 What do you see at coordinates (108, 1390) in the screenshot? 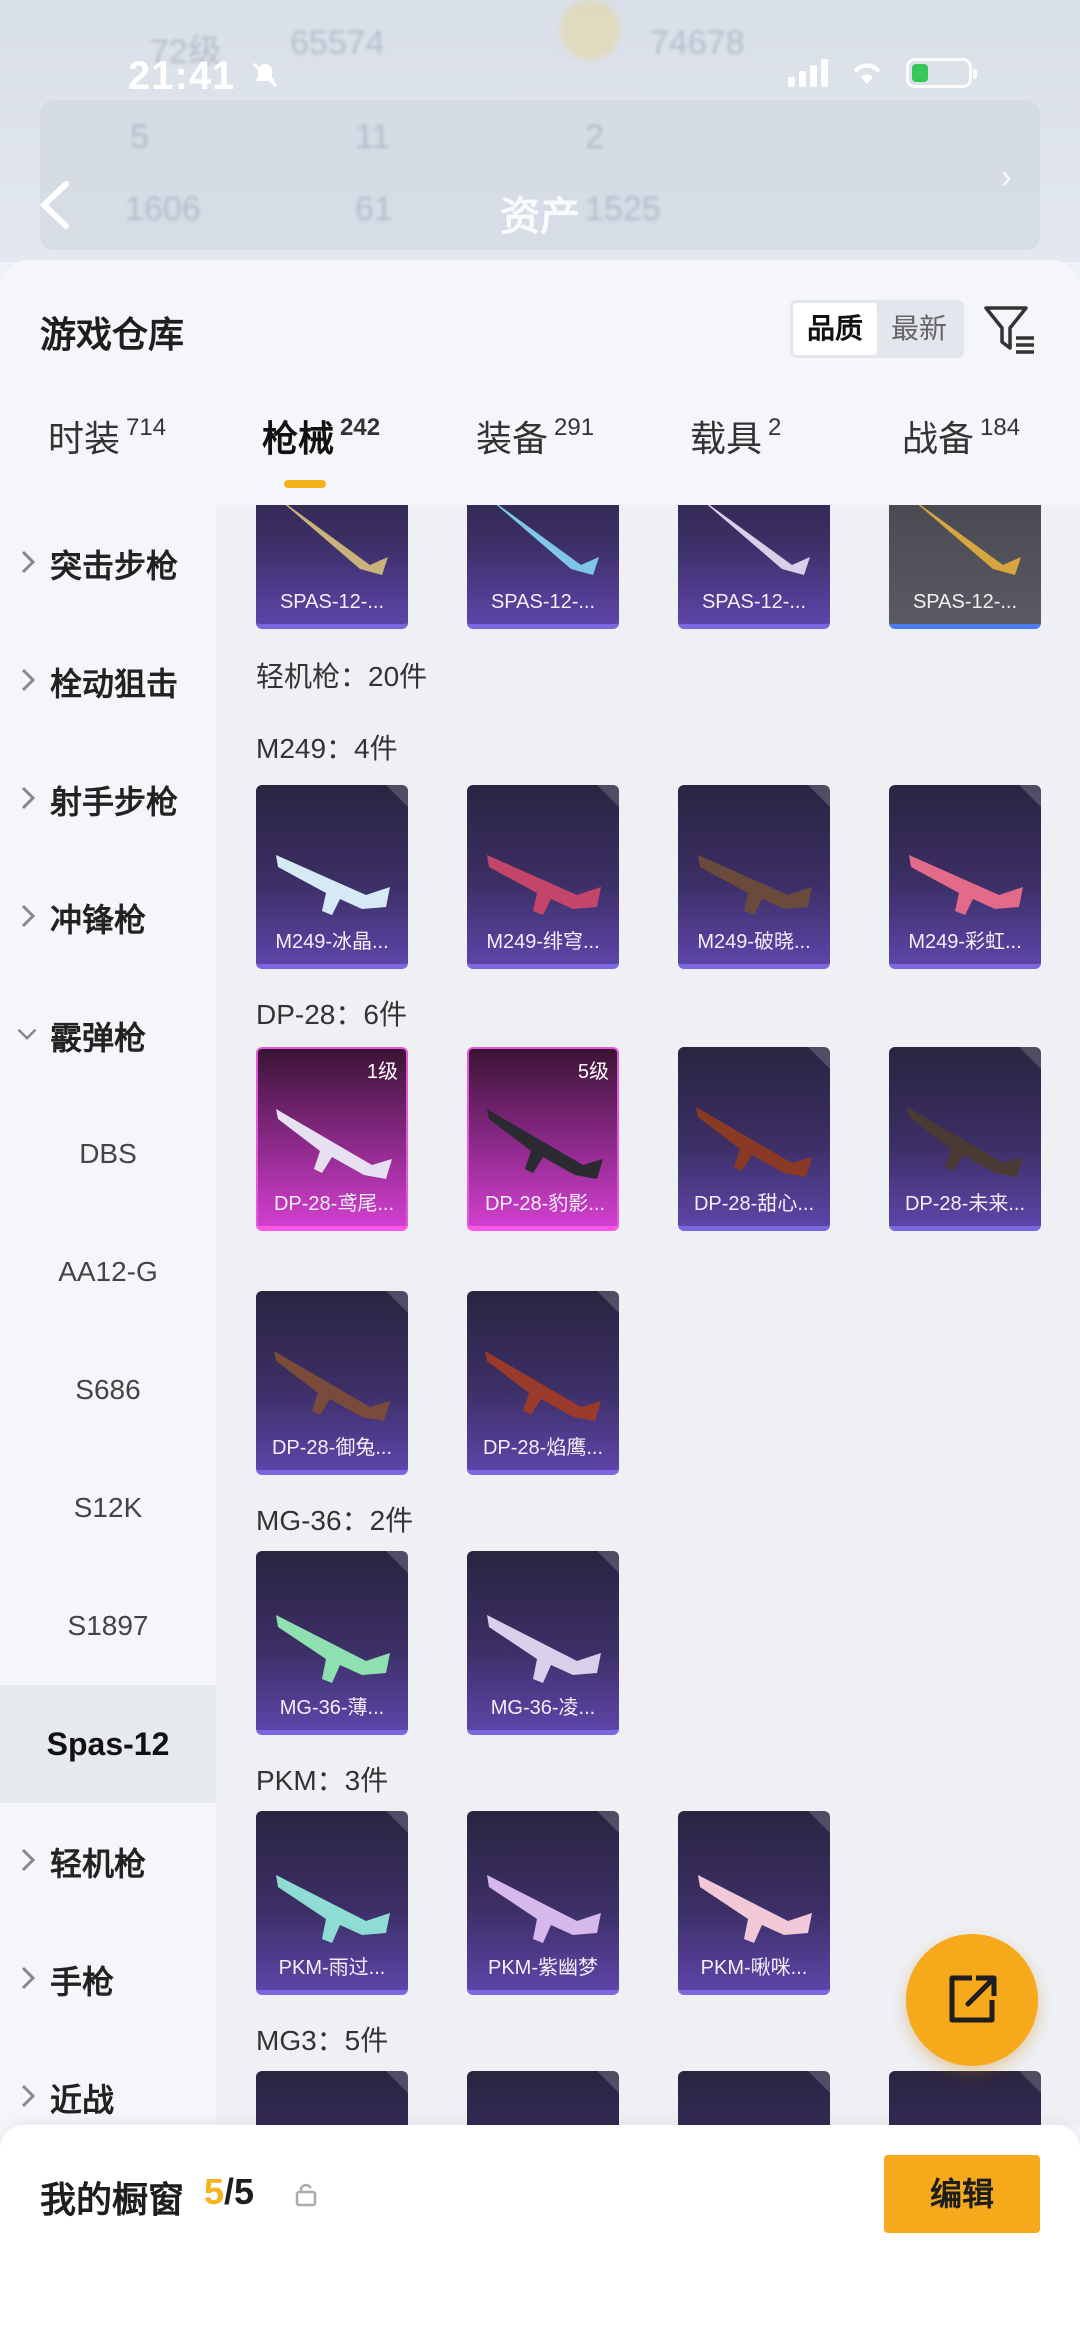
I see `sidebar-sub-s686: S686` at bounding box center [108, 1390].